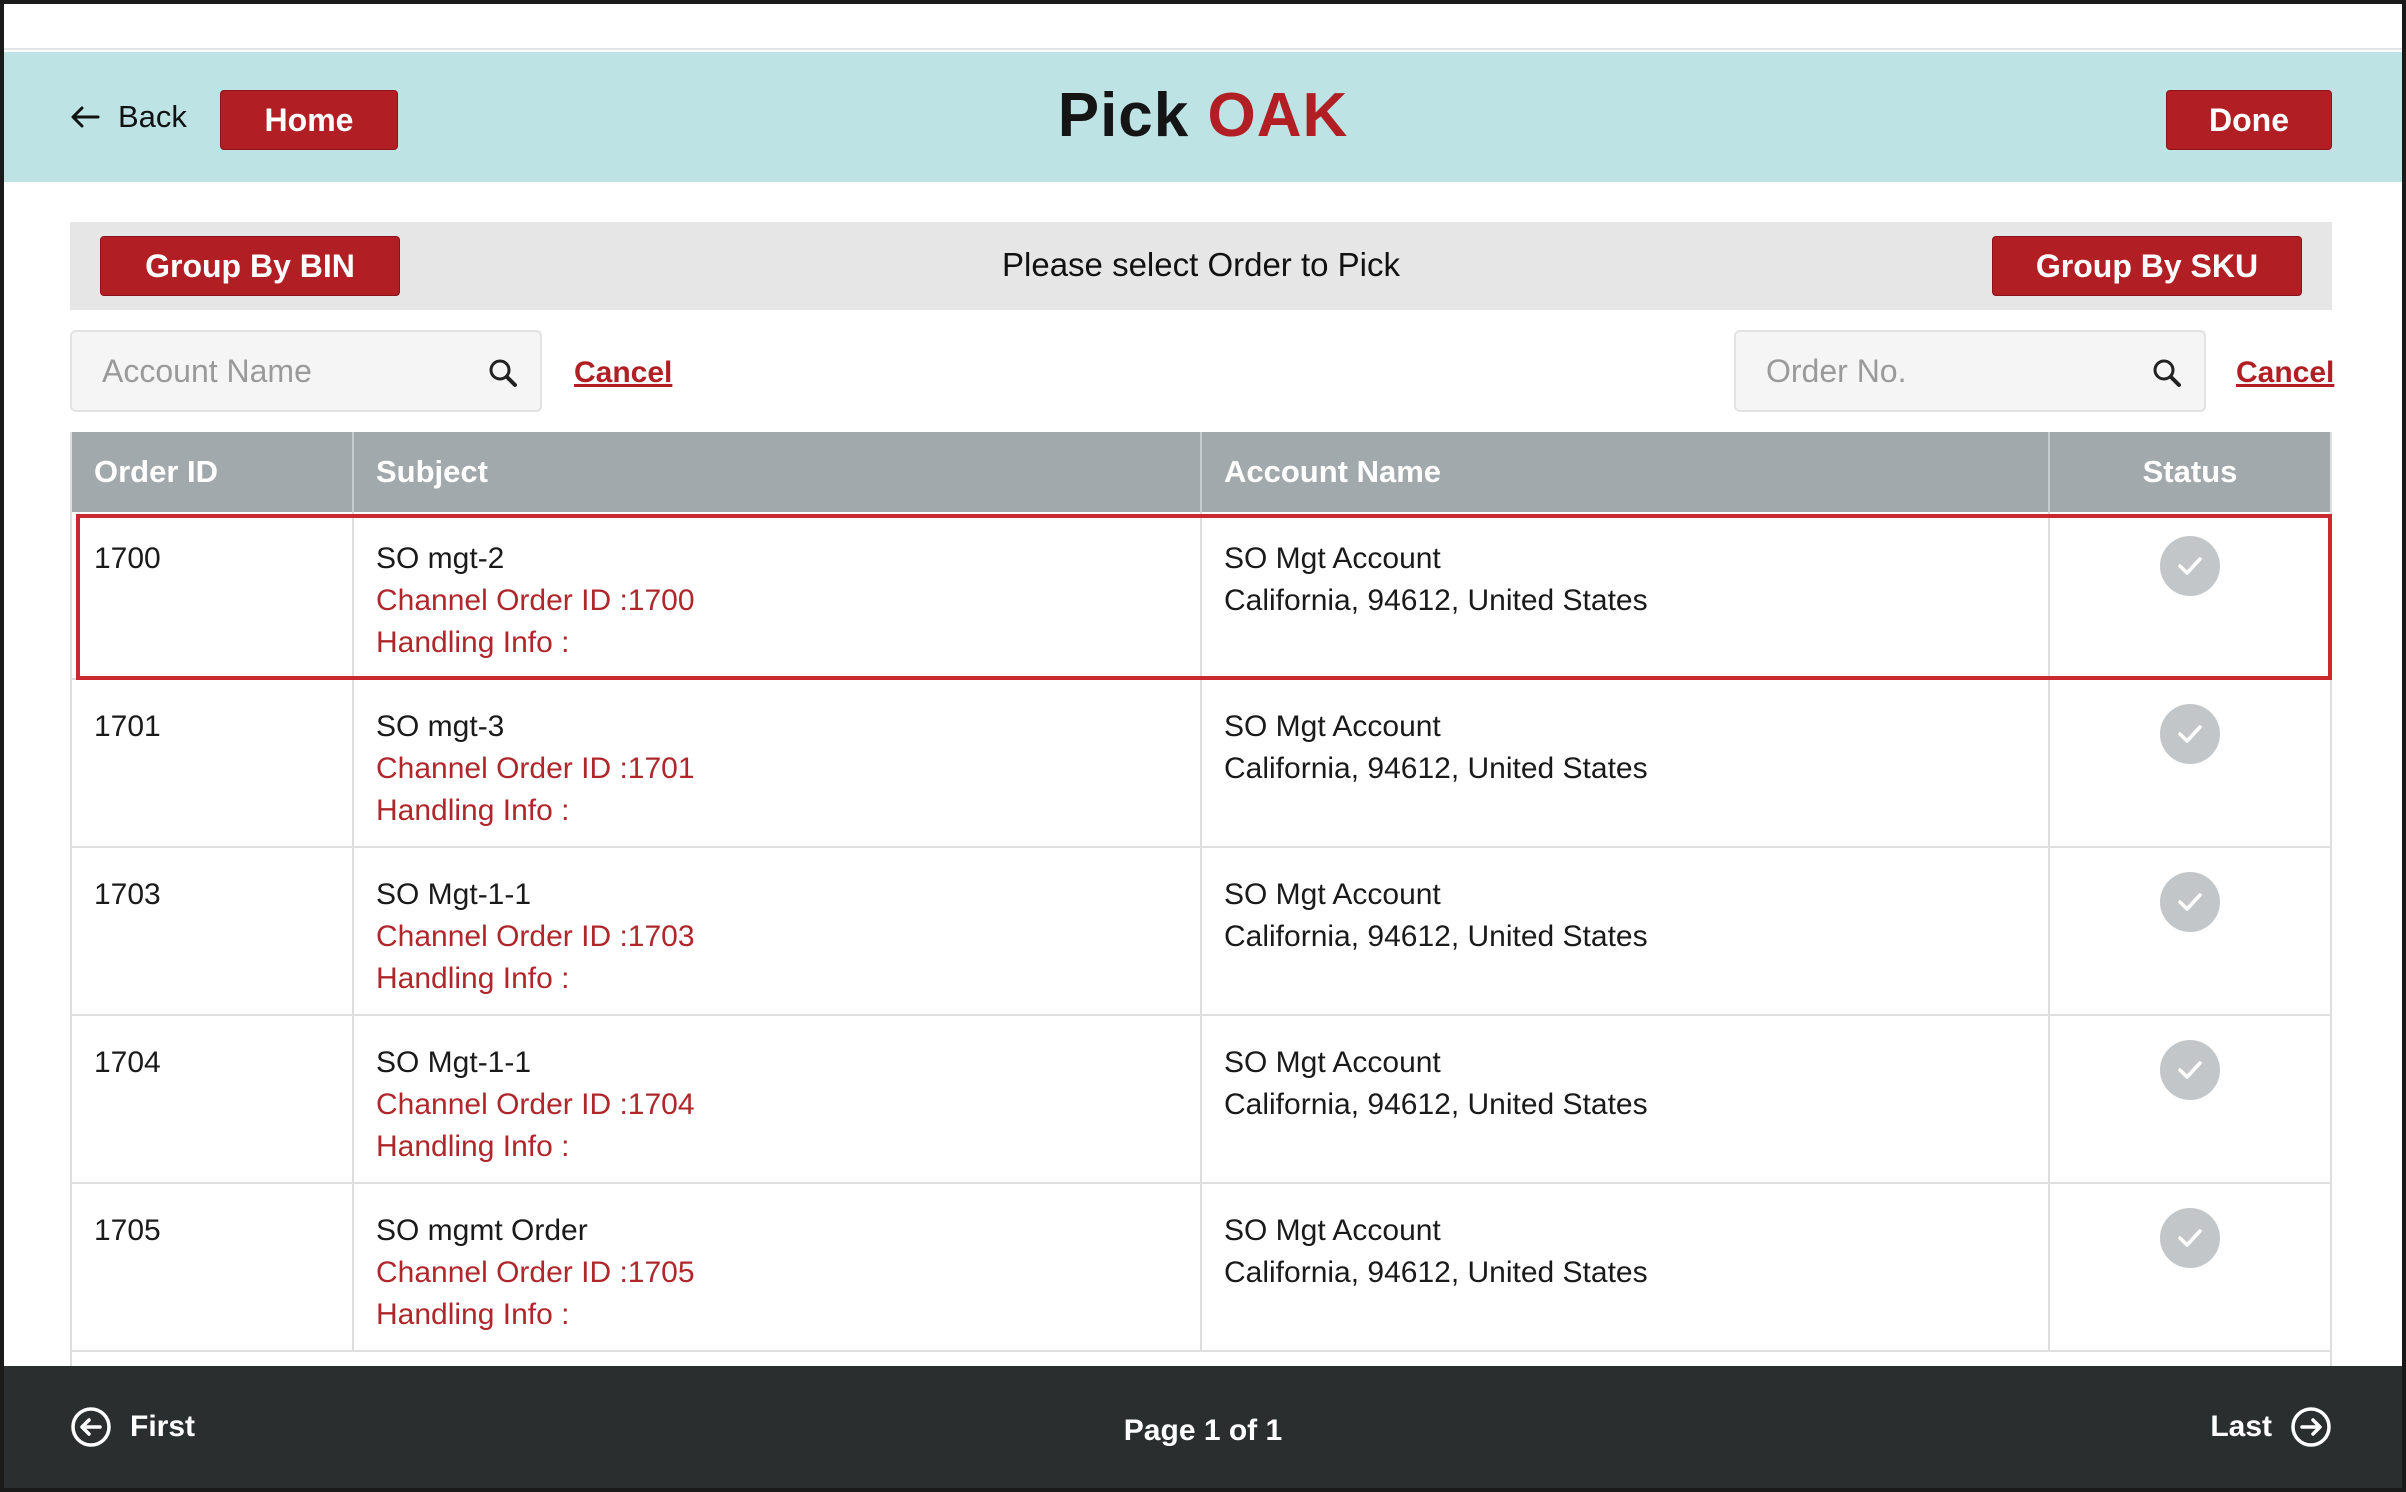 This screenshot has height=1492, width=2406. Describe the element at coordinates (2285, 373) in the screenshot. I see `order-search-cancel-link: Cancel` at that location.